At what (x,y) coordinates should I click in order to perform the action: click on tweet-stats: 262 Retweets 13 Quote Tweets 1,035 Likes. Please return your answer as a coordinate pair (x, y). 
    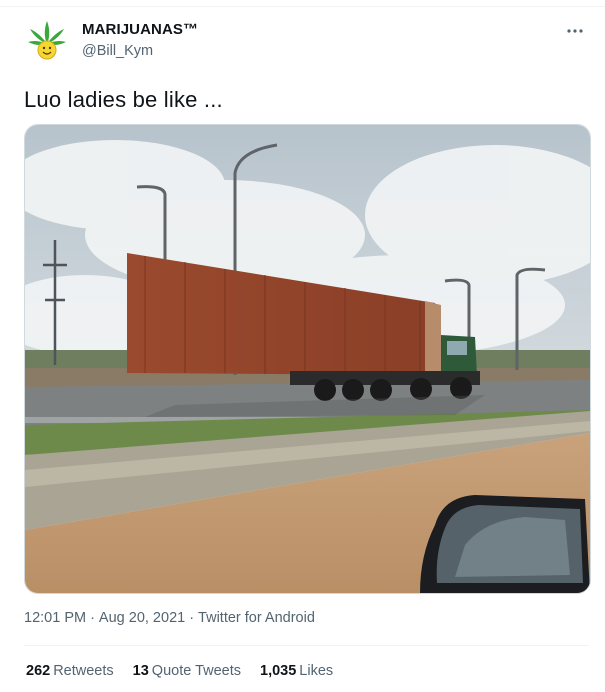
    Looking at the image, I should click on (179, 671).